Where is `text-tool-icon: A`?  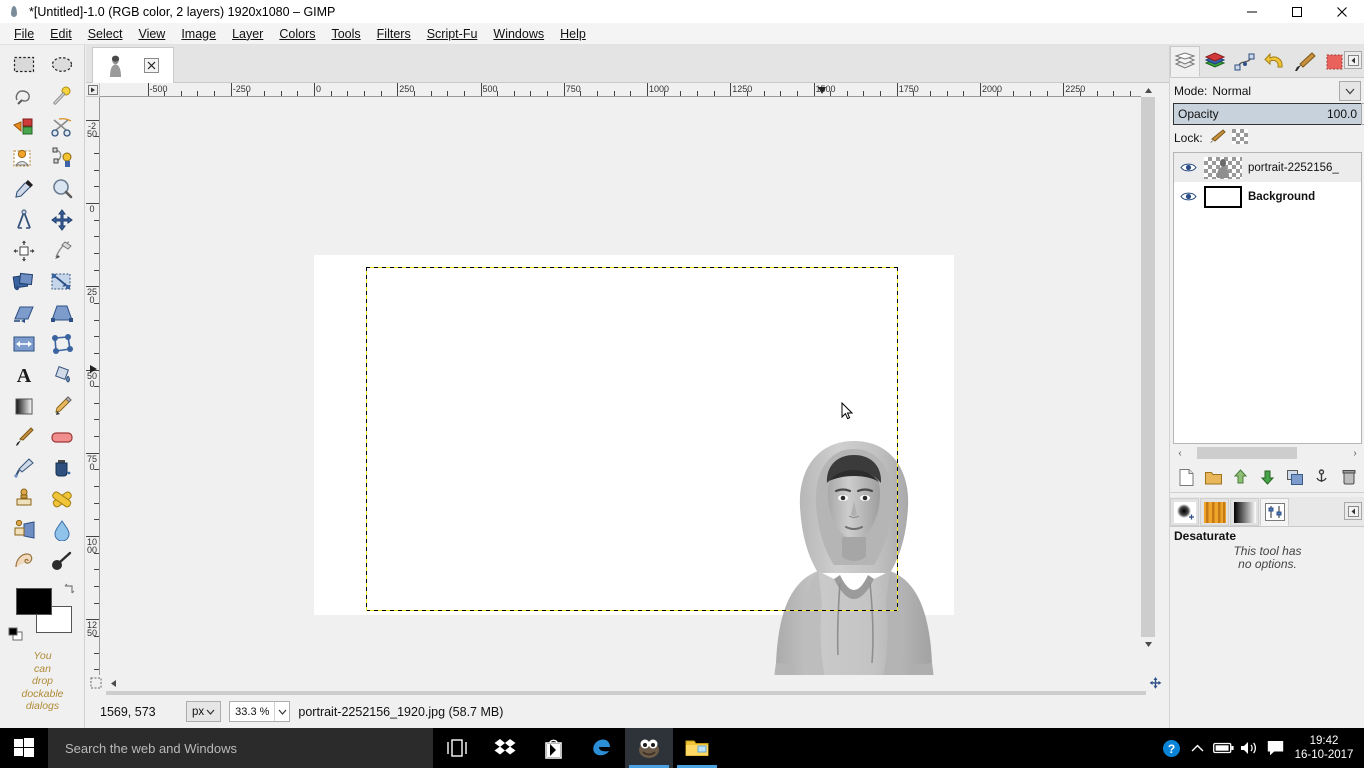
text-tool-icon: A is located at coordinates (24, 374).